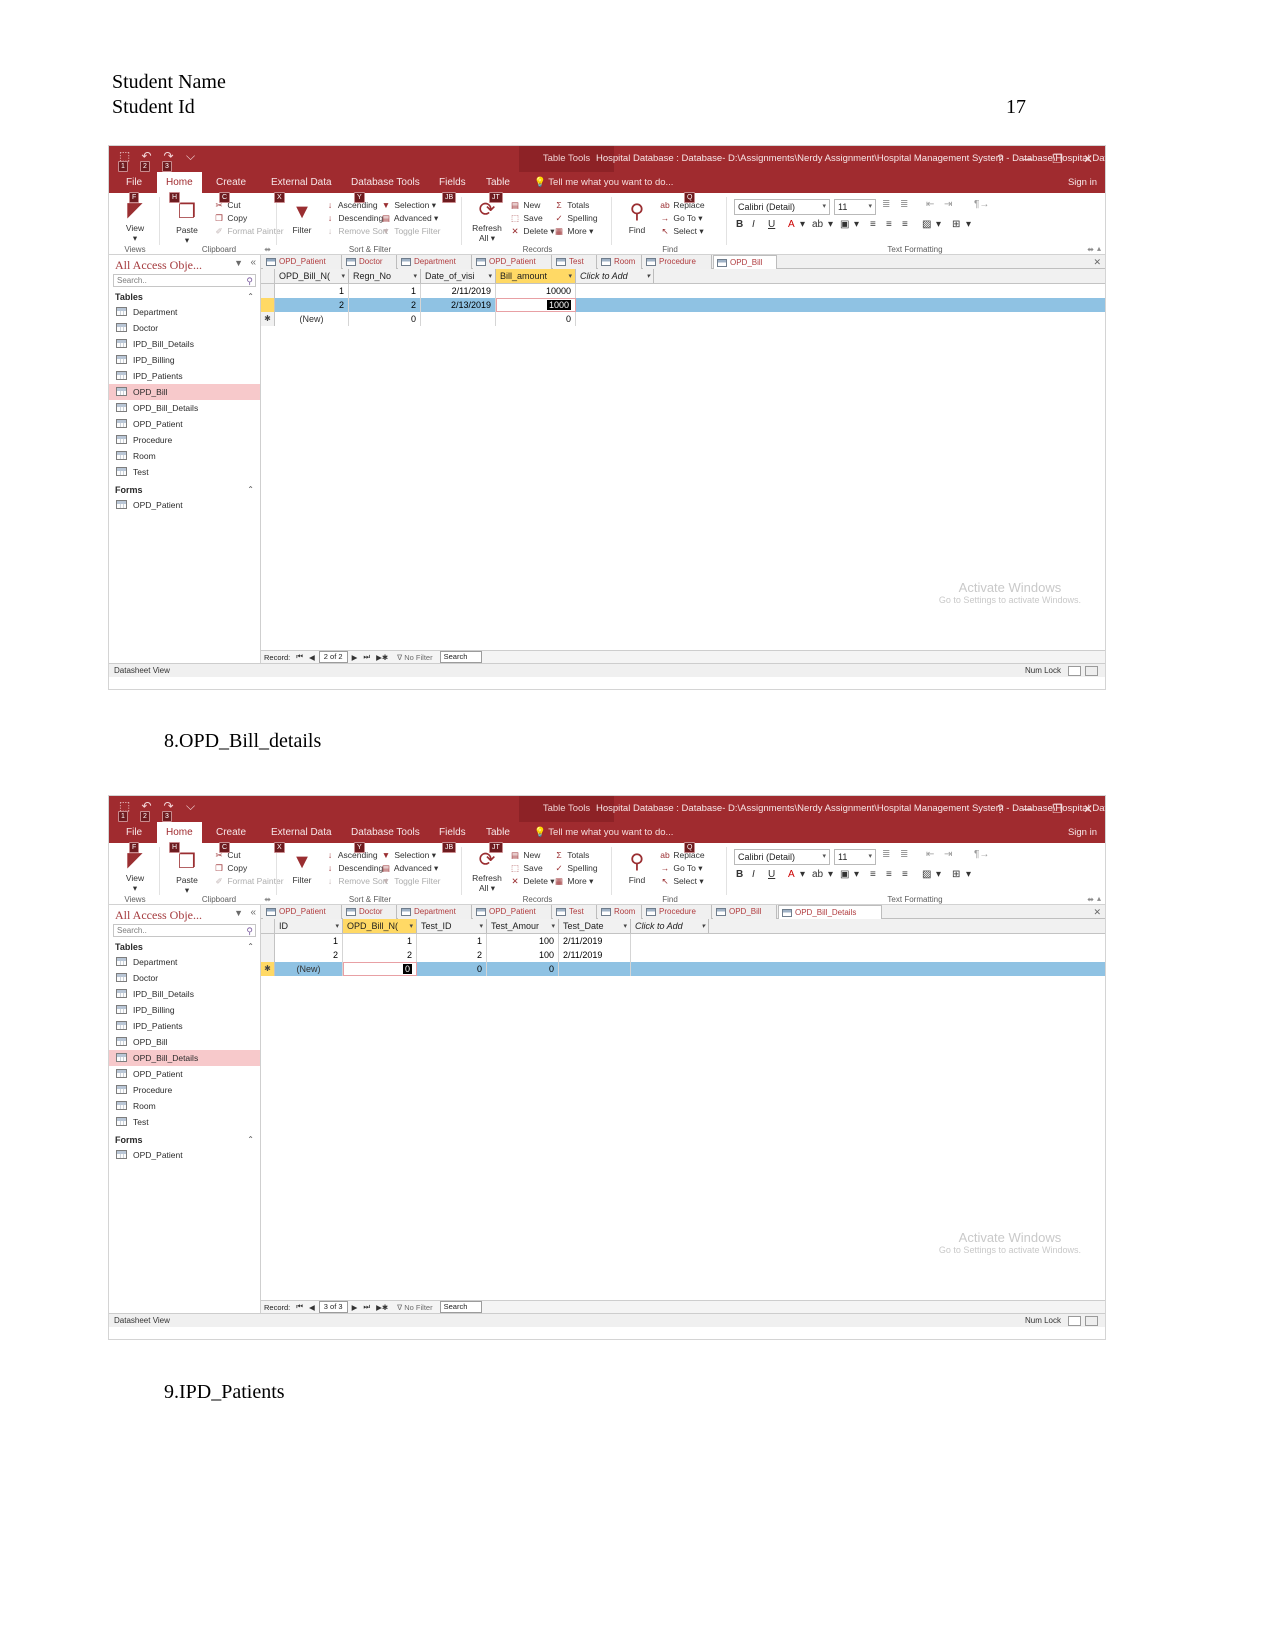  I want to click on text-direction-icon: ¶→, so click(981, 854).